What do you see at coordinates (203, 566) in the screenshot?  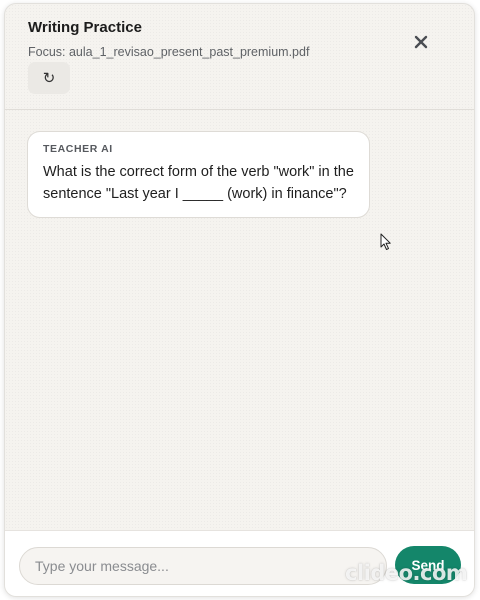 I see `message-input` at bounding box center [203, 566].